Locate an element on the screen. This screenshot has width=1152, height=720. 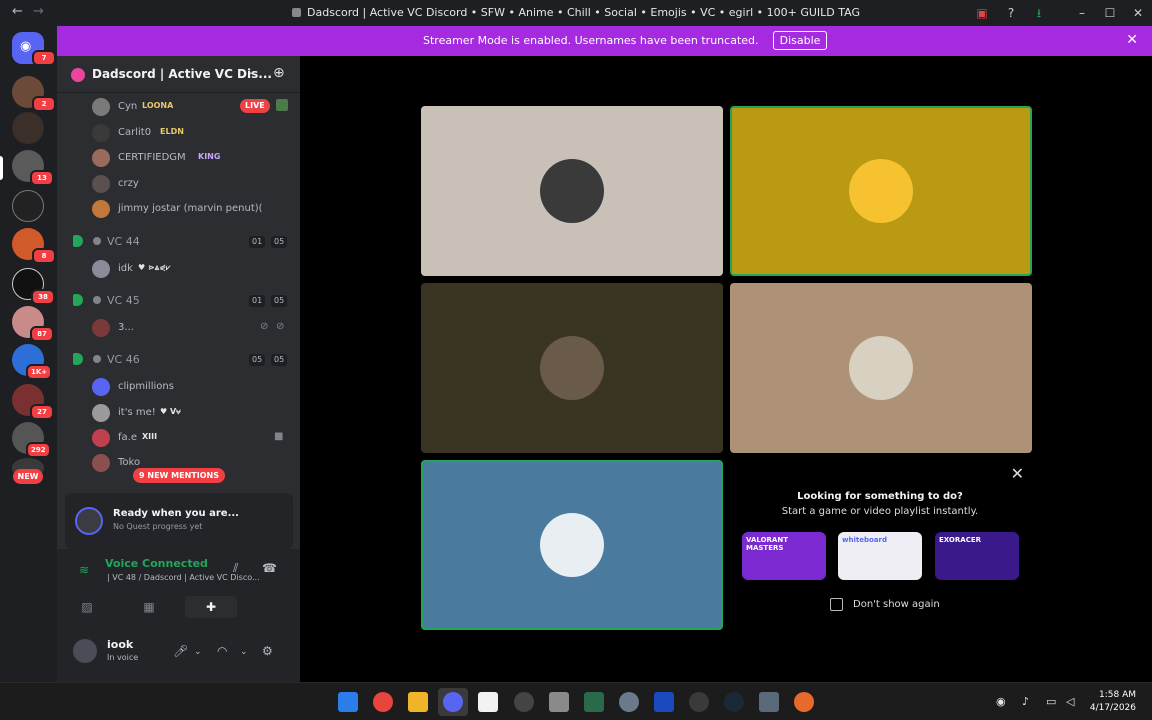
signal-icon: ≋ is located at coordinates (84, 570).